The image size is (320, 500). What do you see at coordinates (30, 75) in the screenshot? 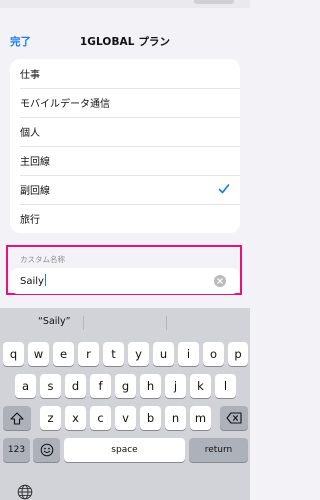
I see `list-item-label: 仕事` at bounding box center [30, 75].